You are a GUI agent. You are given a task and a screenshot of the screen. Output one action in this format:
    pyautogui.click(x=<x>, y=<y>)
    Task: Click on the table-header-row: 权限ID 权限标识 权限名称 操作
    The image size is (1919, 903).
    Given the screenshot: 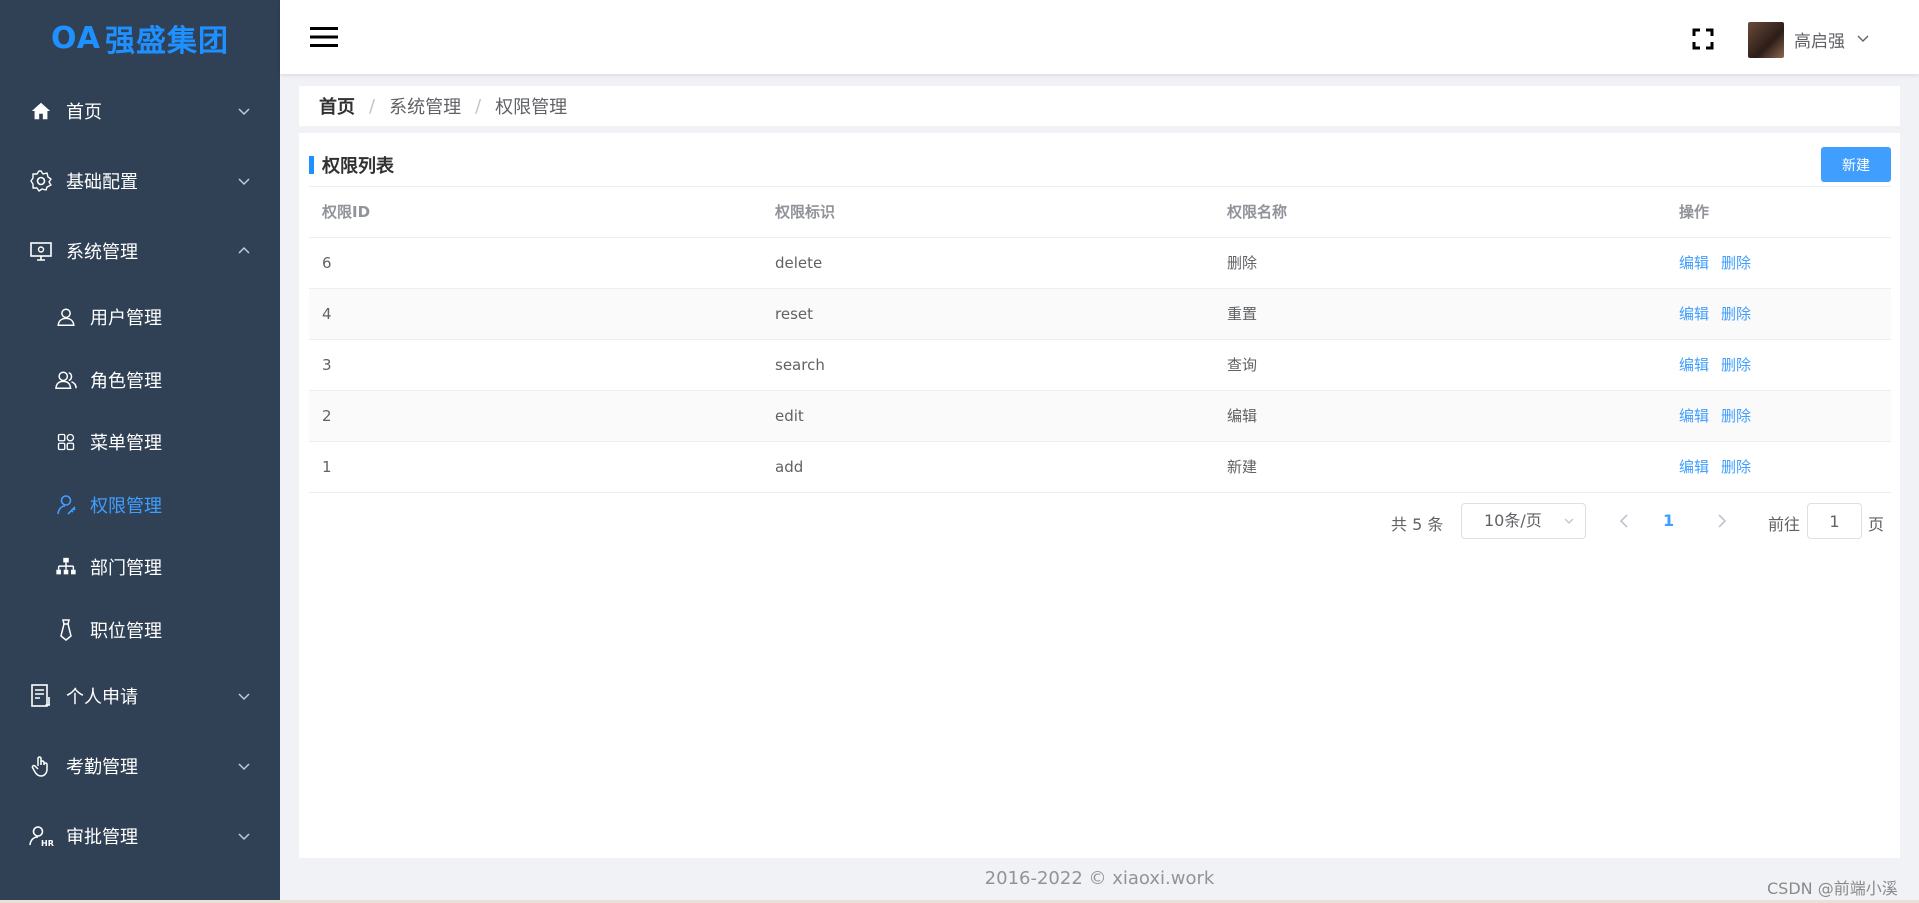 What is the action you would take?
    pyautogui.click(x=1100, y=212)
    